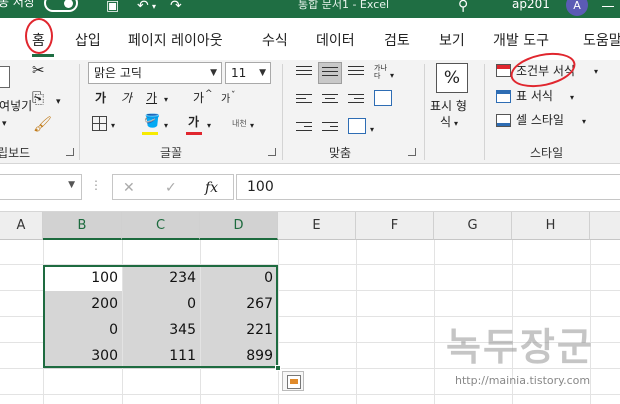 The height and width of the screenshot is (404, 620). What do you see at coordinates (155, 73) in the screenshot?
I see `font-name-select: 맑은 고딕 ▼` at bounding box center [155, 73].